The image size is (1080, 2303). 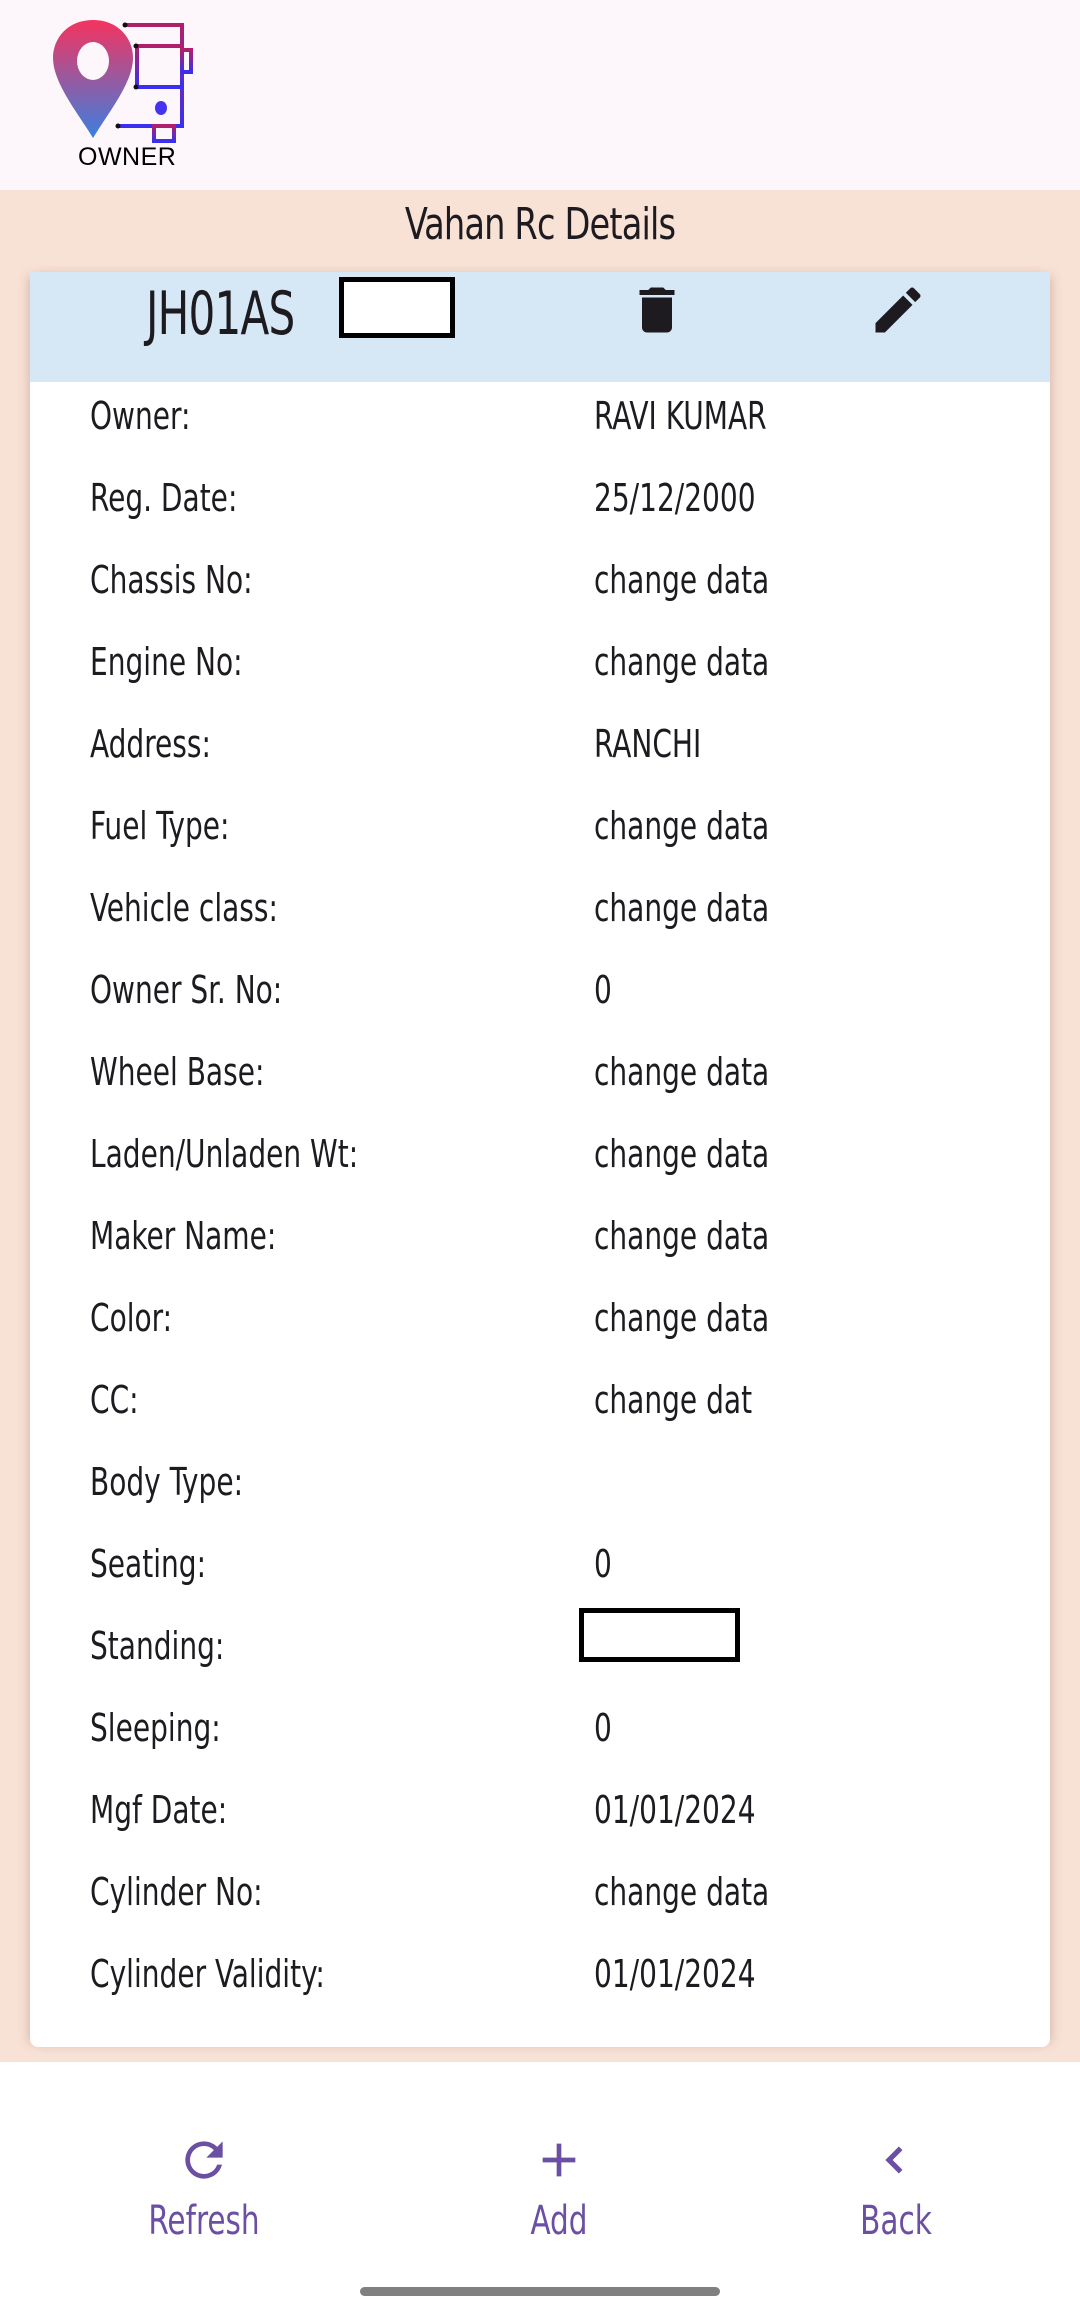 I want to click on detail-label: Vehicle class:, so click(x=184, y=908).